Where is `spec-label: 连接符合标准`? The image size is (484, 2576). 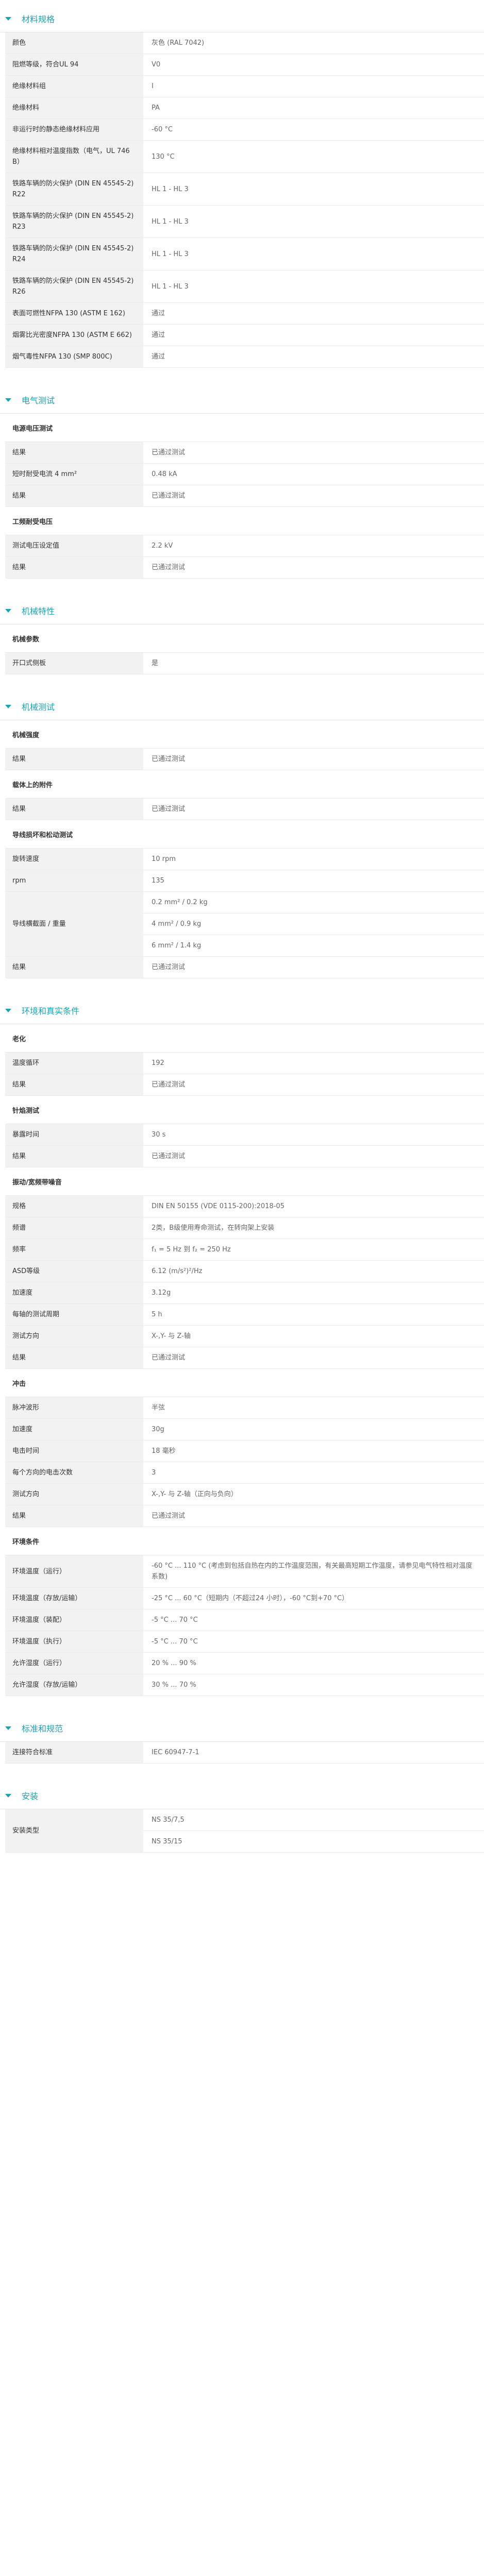 spec-label: 连接符合标准 is located at coordinates (74, 1752).